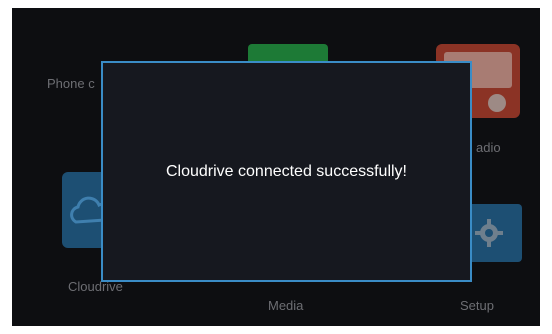 Image resolution: width=552 pixels, height=334 pixels. I want to click on tile-setup-label: Setup, so click(477, 305).